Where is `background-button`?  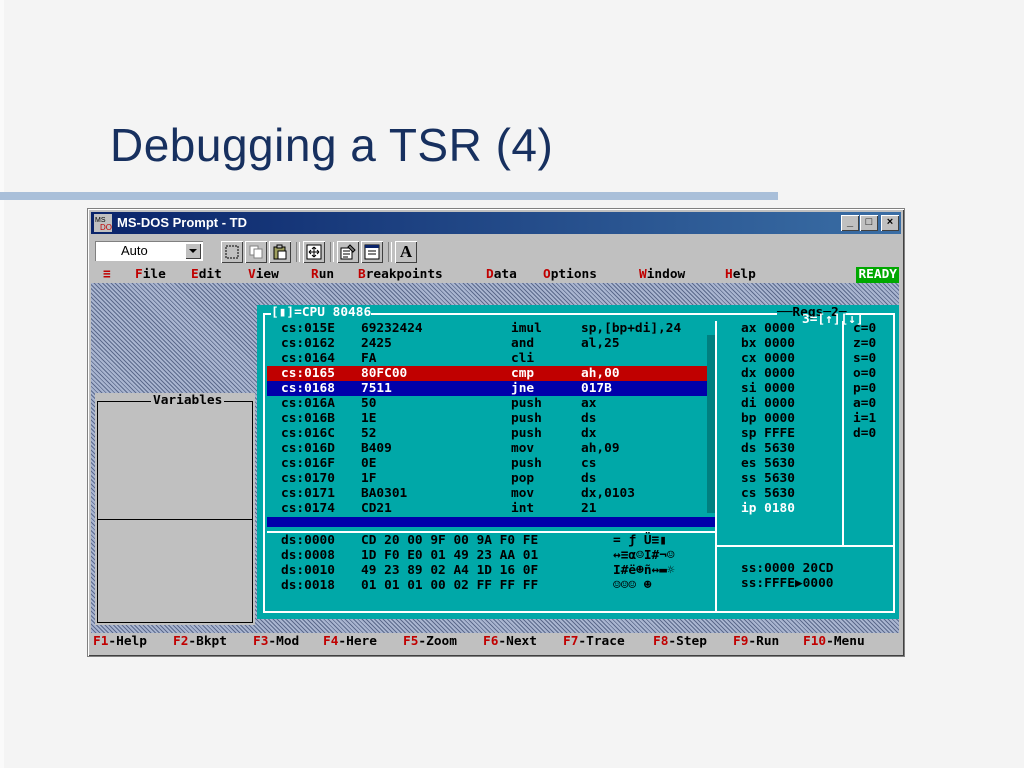
background-button is located at coordinates (372, 252).